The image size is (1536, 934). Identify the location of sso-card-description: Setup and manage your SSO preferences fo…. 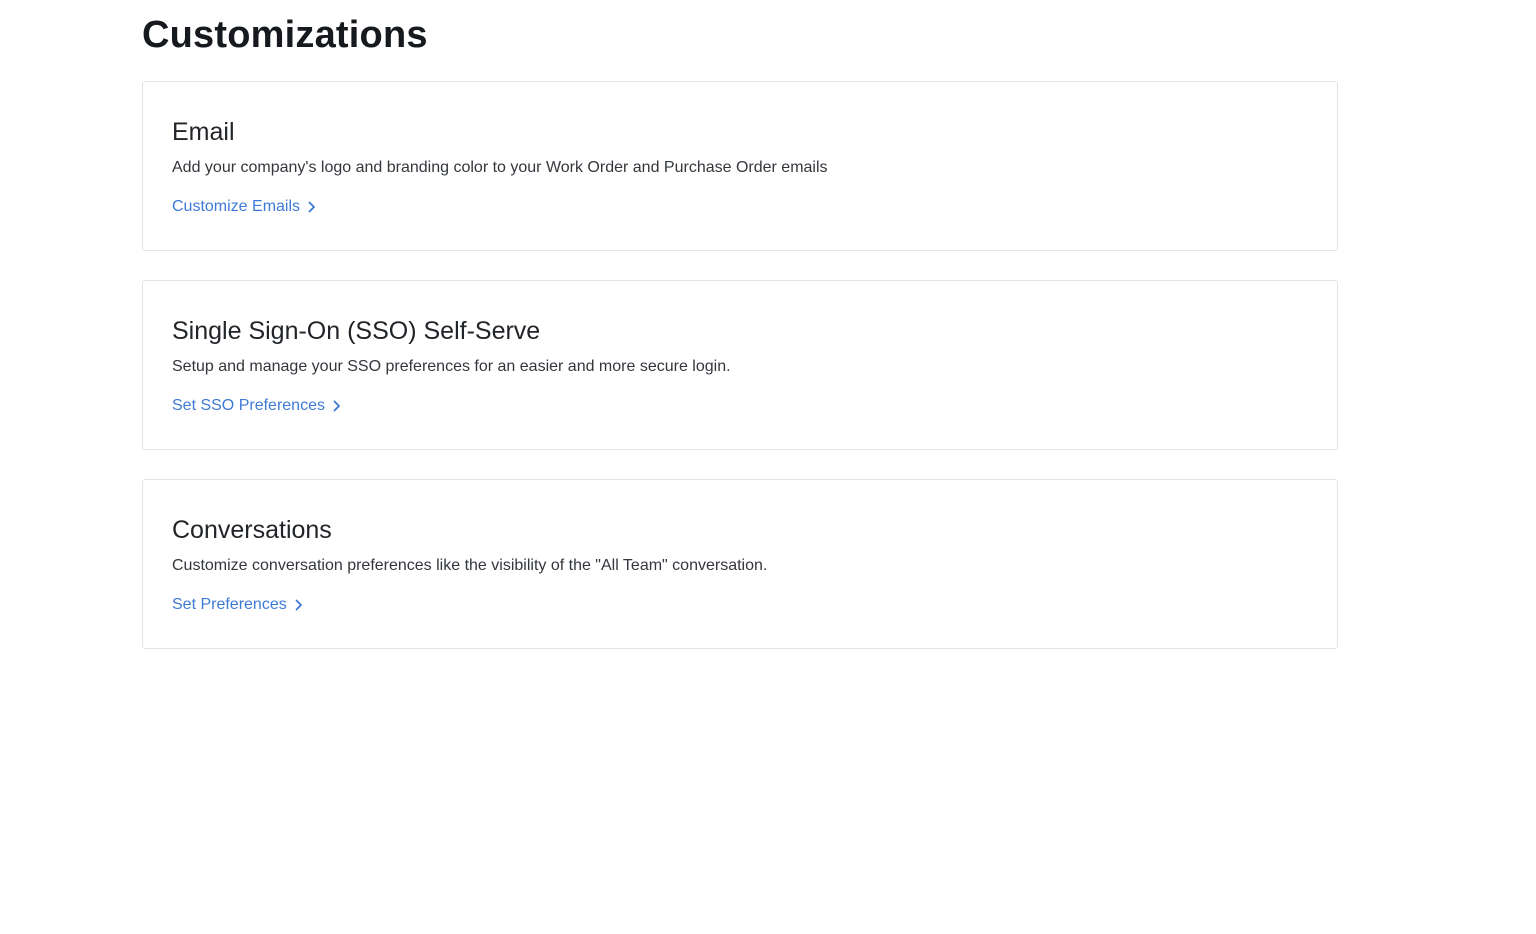
(451, 366).